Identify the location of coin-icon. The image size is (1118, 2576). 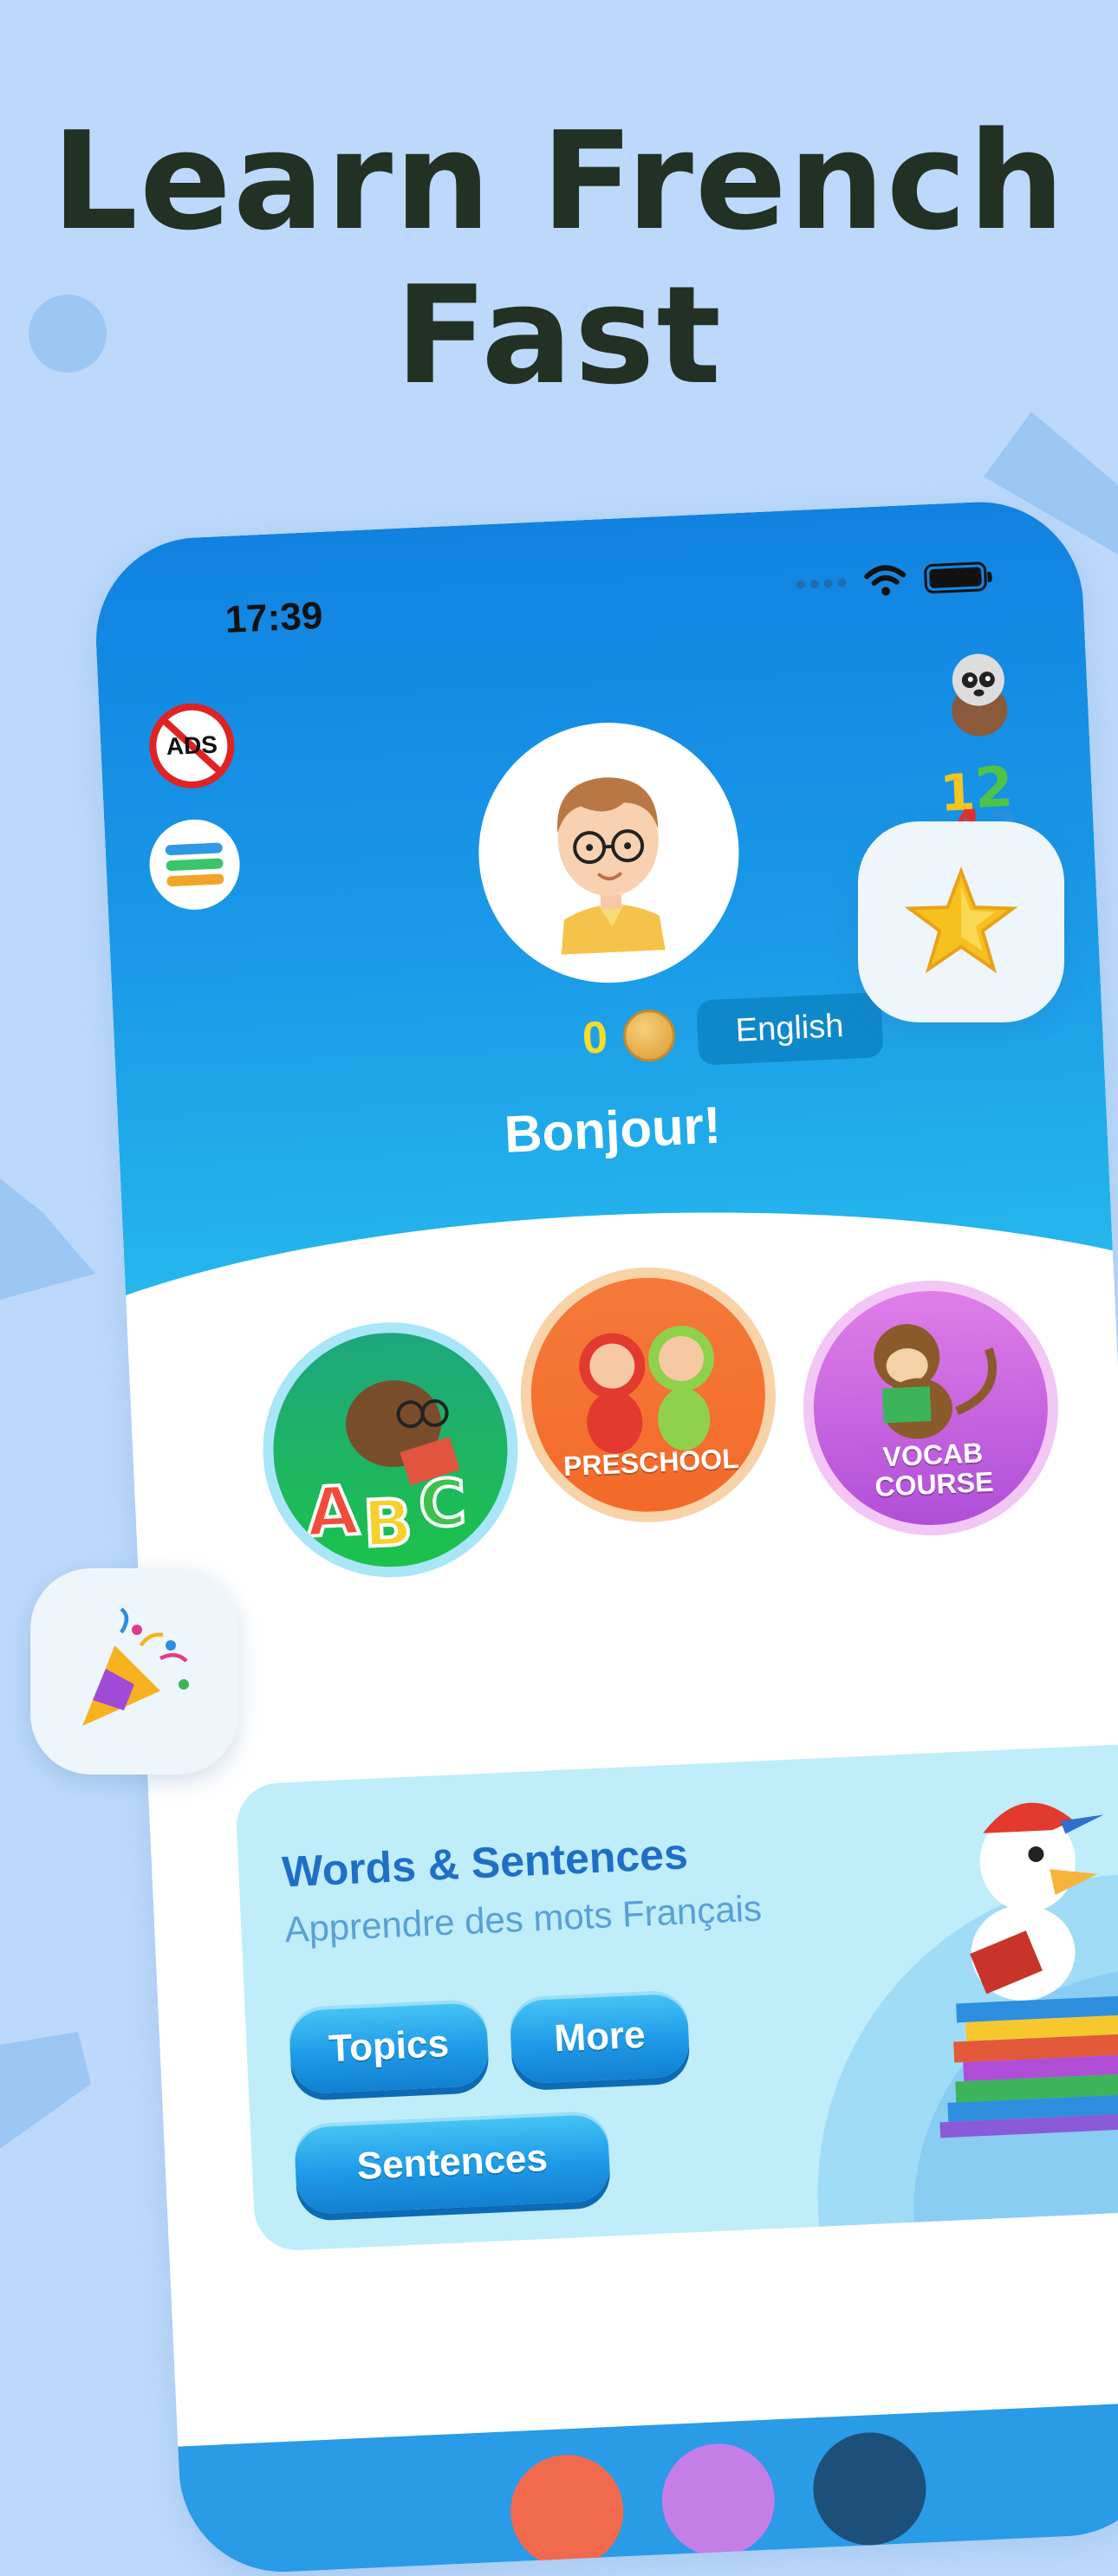
(649, 1035).